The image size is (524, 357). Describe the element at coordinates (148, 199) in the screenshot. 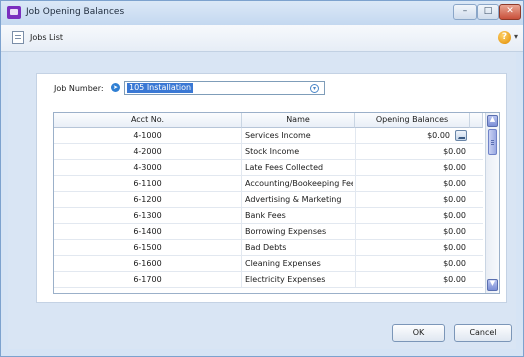

I see `acct-no-cell: 6-1200` at that location.